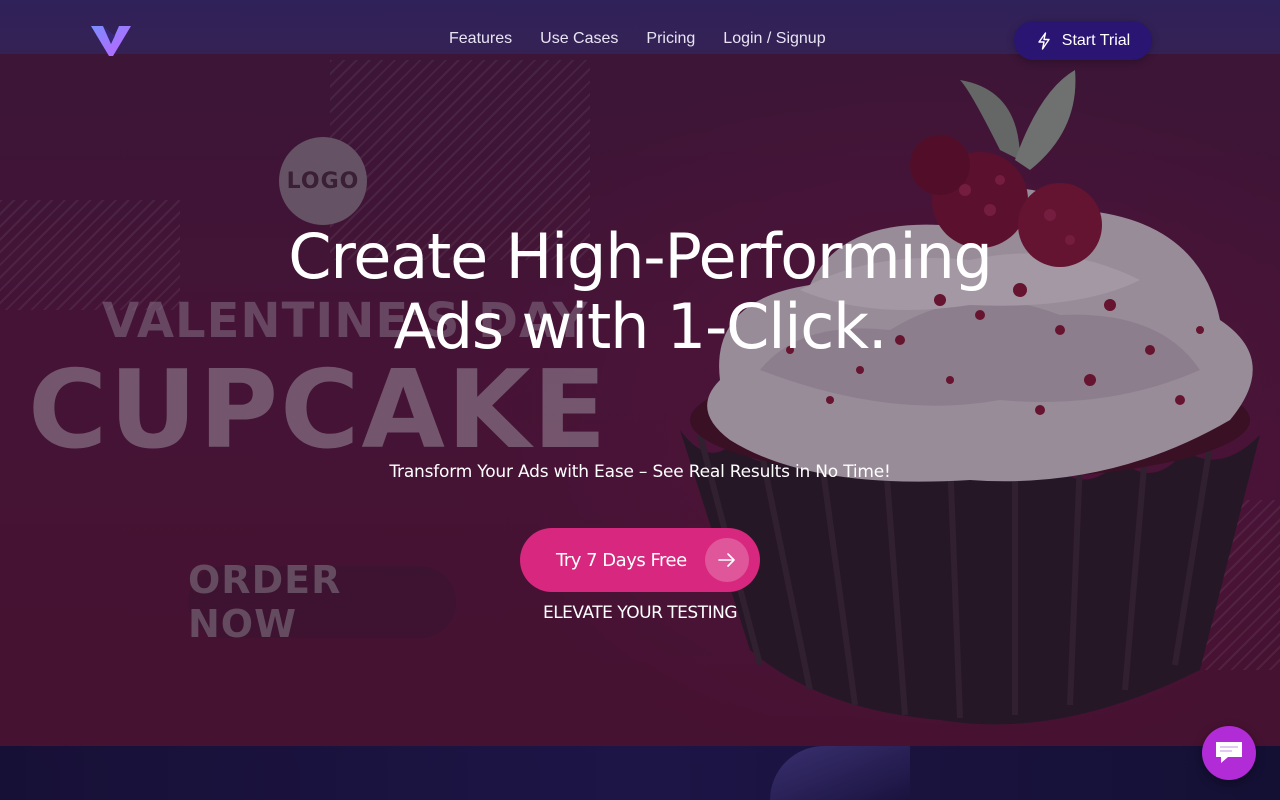  What do you see at coordinates (621, 560) in the screenshot?
I see `try-free-label: Try 7 Days Free` at bounding box center [621, 560].